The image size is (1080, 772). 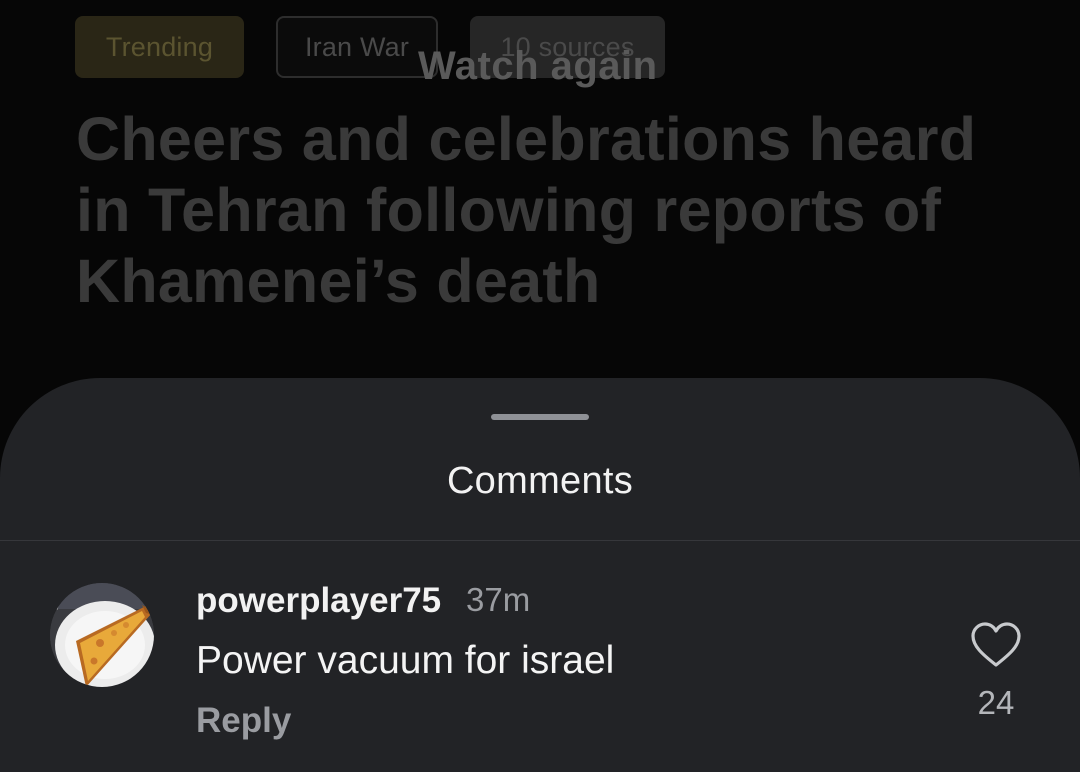 What do you see at coordinates (498, 599) in the screenshot?
I see `comment-timestamp: 37m` at bounding box center [498, 599].